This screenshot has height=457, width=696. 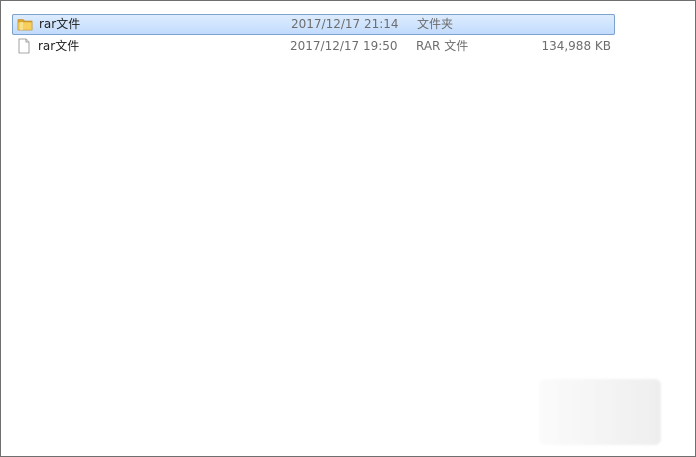 What do you see at coordinates (25, 24) in the screenshot?
I see `folder-icon` at bounding box center [25, 24].